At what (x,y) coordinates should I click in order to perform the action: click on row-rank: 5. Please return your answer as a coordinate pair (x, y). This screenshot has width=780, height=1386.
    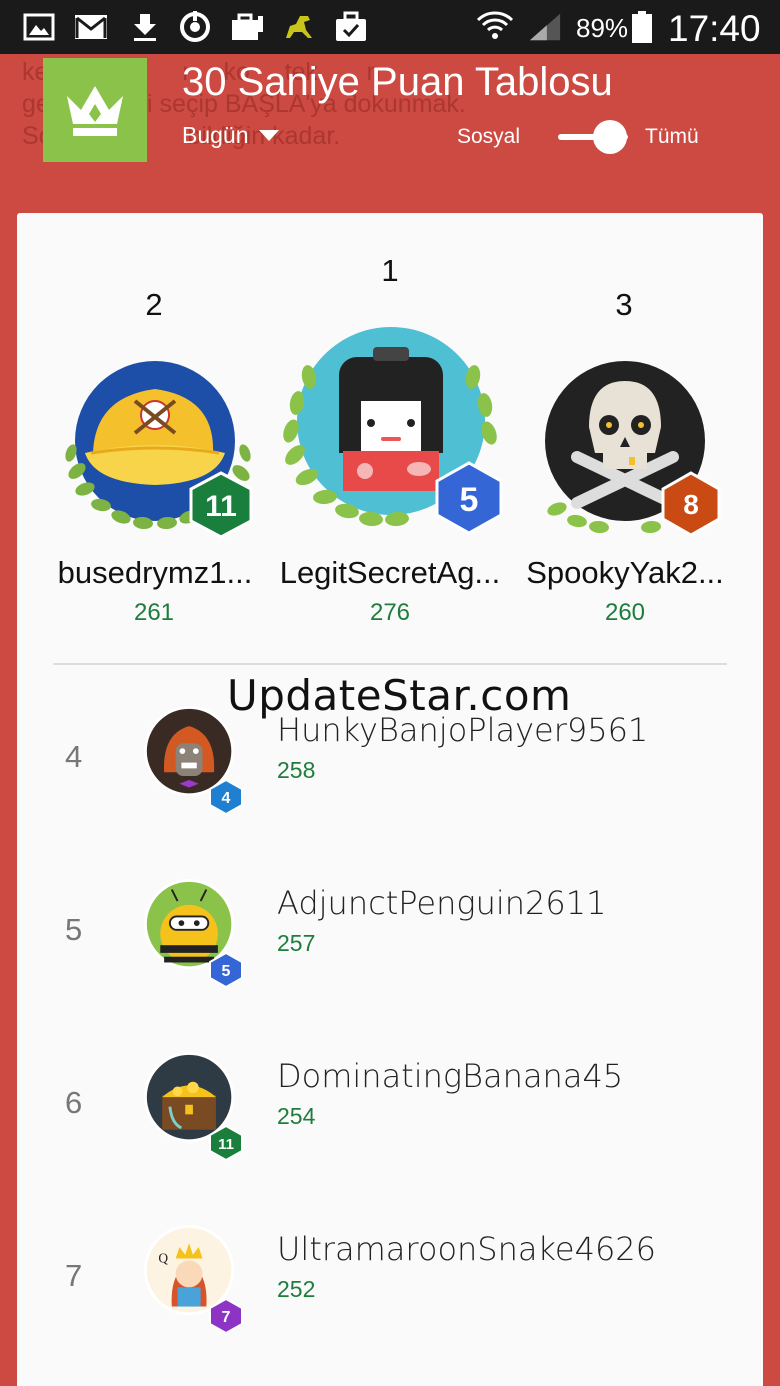
    Looking at the image, I should click on (74, 929).